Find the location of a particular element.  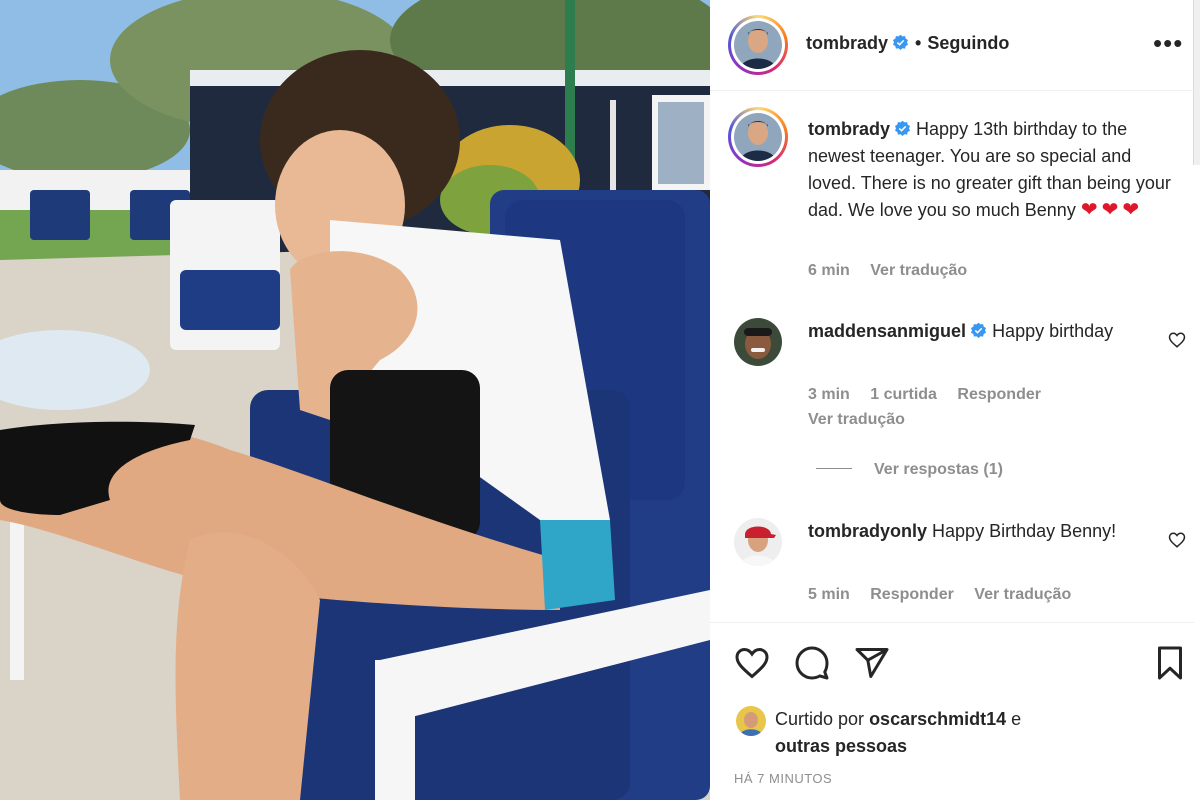

caption-time: 6 min is located at coordinates (829, 270).